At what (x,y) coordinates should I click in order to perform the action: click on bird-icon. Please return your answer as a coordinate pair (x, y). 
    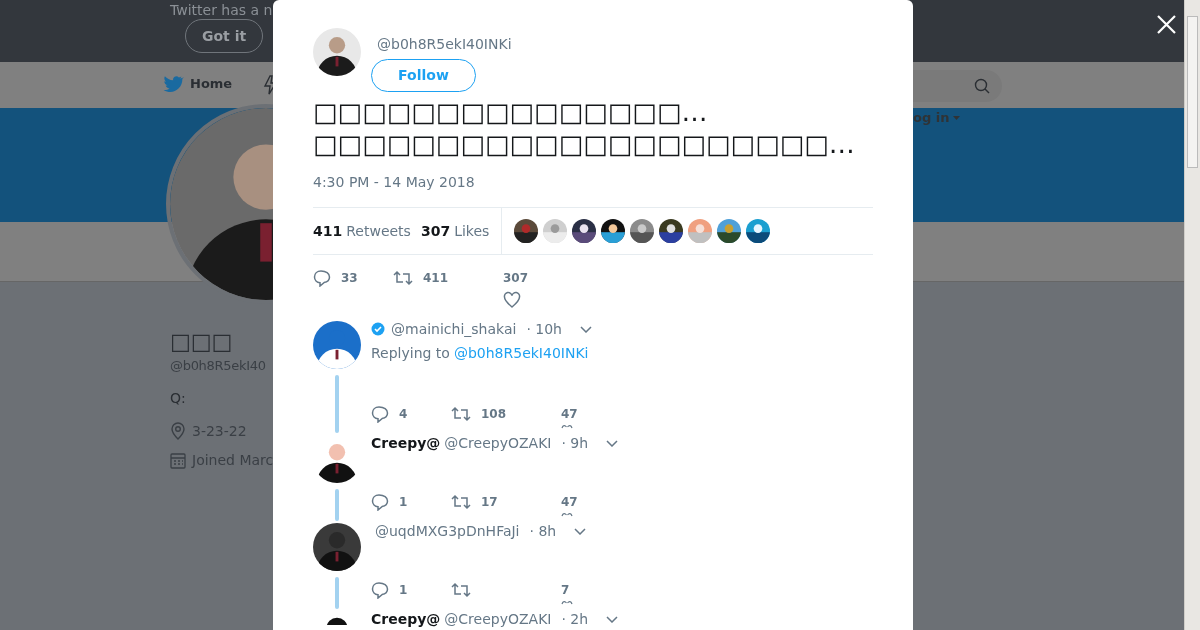
    Looking at the image, I should click on (173, 84).